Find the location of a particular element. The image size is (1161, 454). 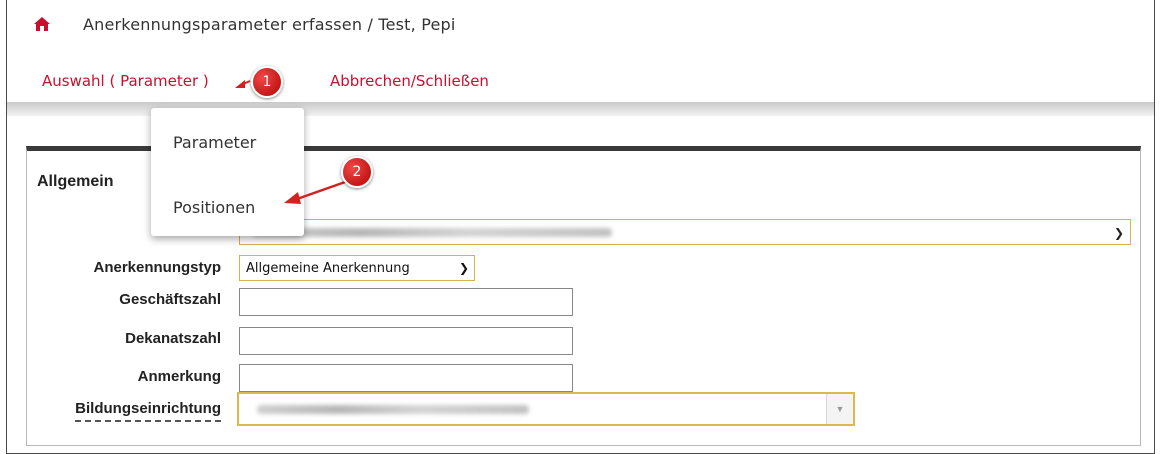

combo-arrow-icon: ▼ is located at coordinates (839, 409).